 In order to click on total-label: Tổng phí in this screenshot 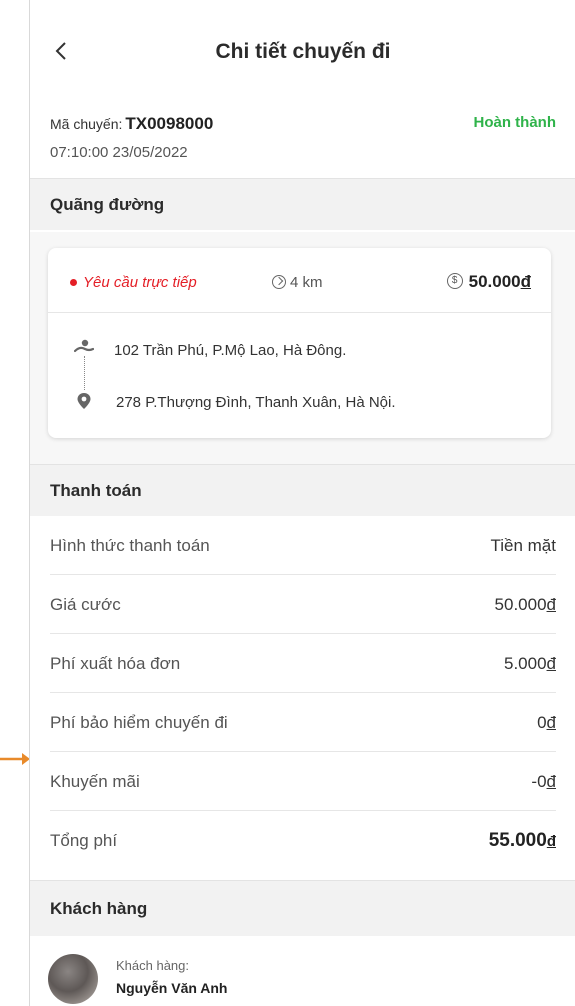, I will do `click(84, 840)`.